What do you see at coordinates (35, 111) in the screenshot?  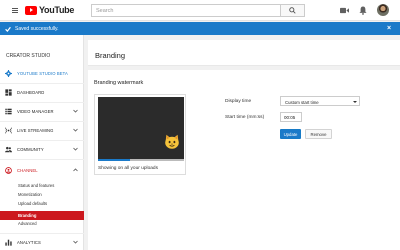 I see `sidebar-item-label: VIDEO MANAGER` at bounding box center [35, 111].